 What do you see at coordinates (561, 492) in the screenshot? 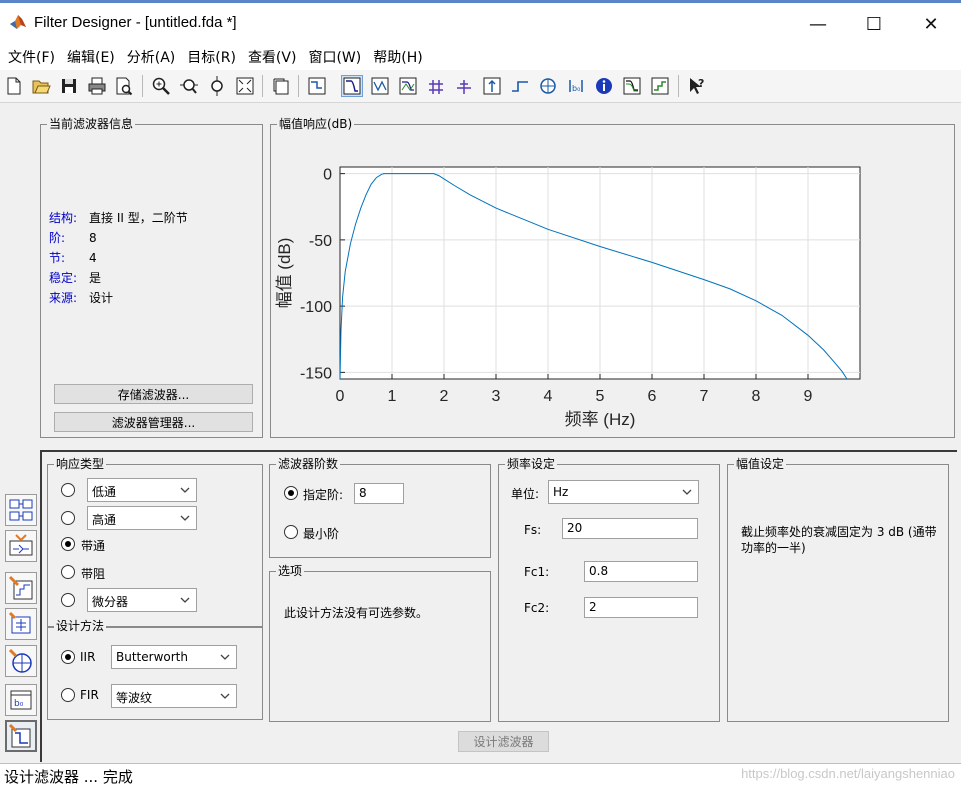
I see `units-value: Hz` at bounding box center [561, 492].